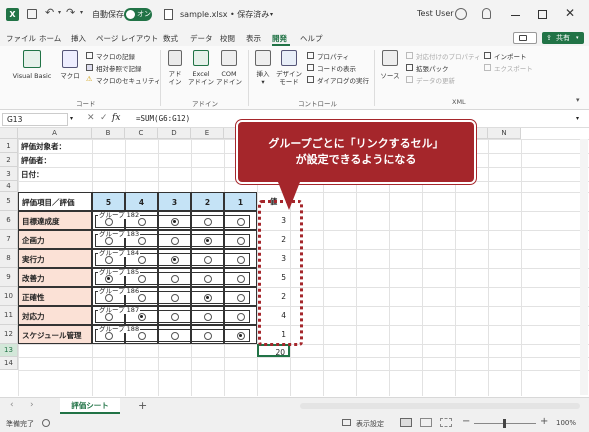 The height and width of the screenshot is (432, 589). Describe the element at coordinates (32, 76) in the screenshot. I see `visual-basic-button: Visual Basic` at that location.